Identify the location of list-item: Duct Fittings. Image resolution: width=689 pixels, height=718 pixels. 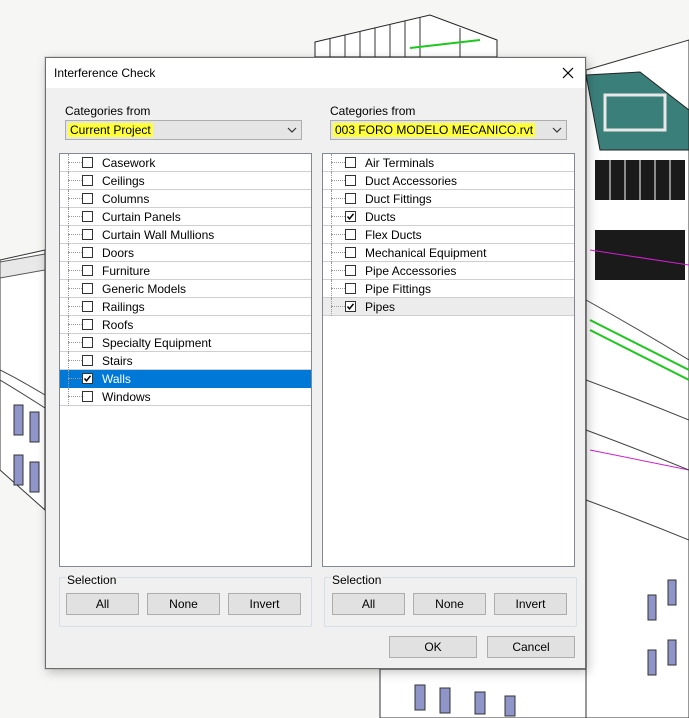
(448, 199).